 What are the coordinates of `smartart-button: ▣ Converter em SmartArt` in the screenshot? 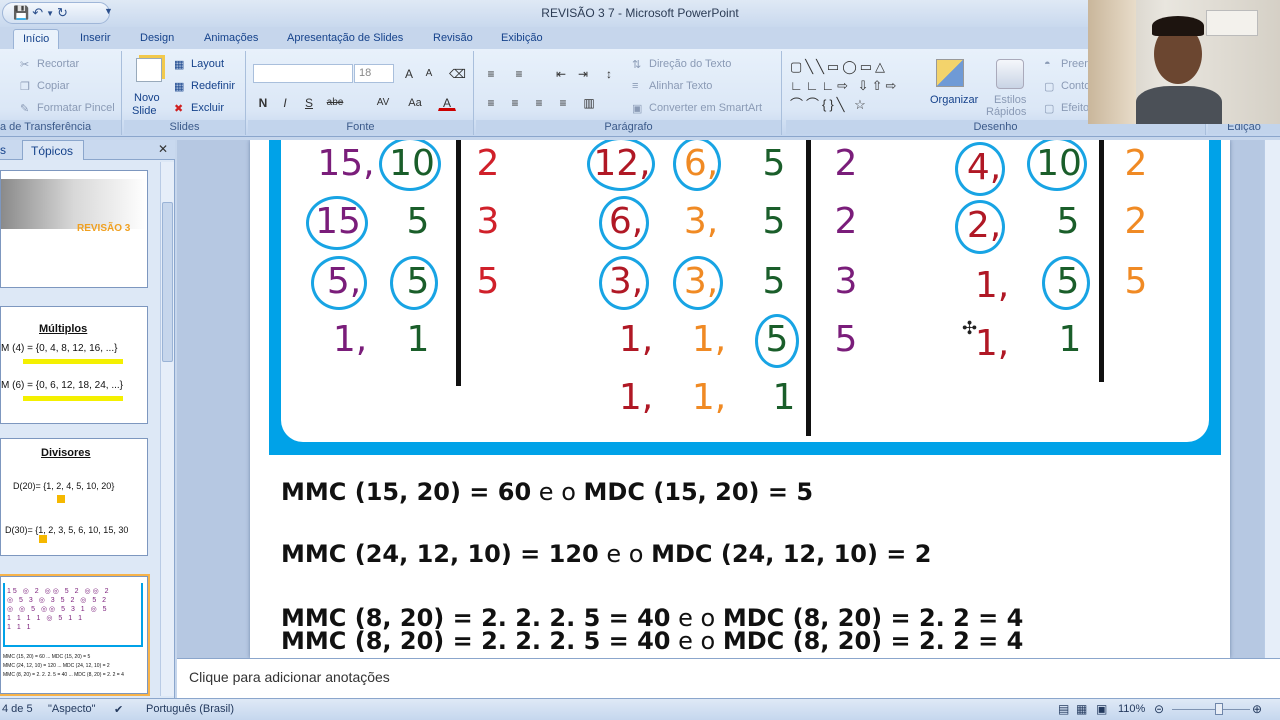 It's located at (697, 108).